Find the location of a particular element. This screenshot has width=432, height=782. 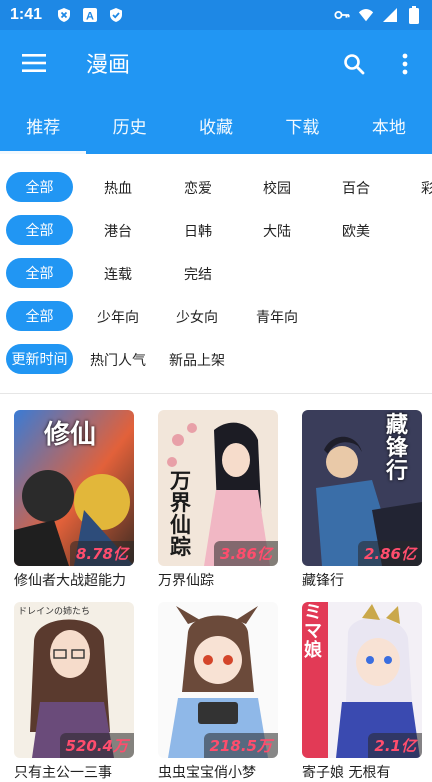

comic-card: 修仙 8.78亿 修仙者大战超能力 is located at coordinates (74, 500).